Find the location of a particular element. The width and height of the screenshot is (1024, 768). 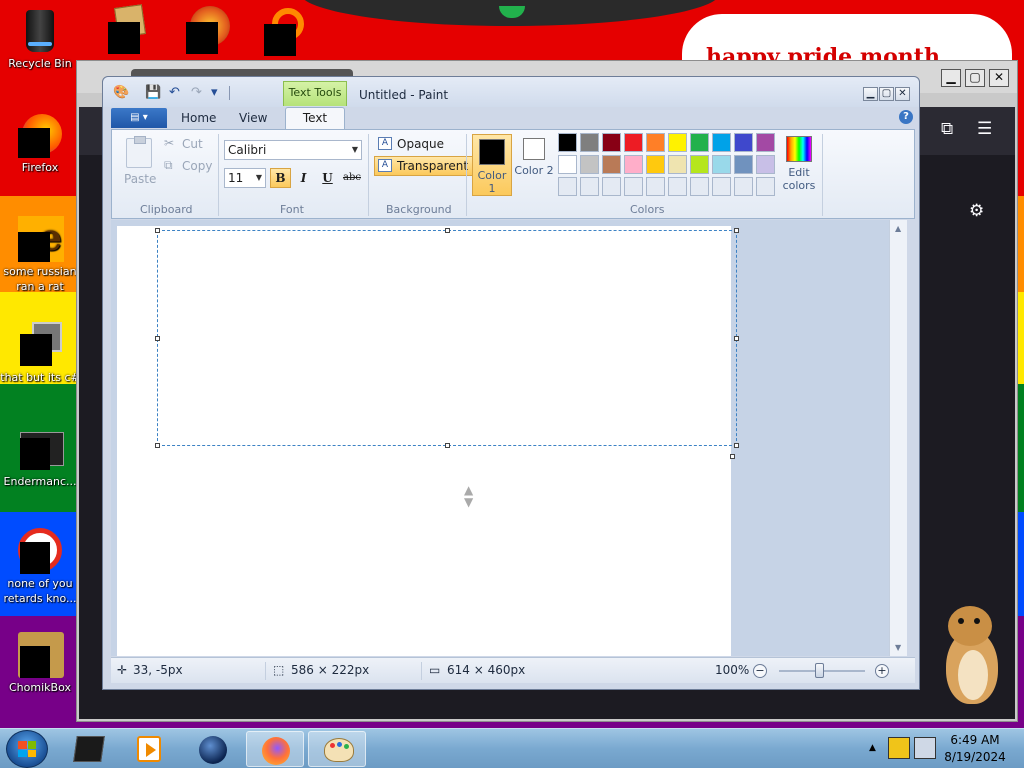

zoom-slider-thumb is located at coordinates (819, 670).